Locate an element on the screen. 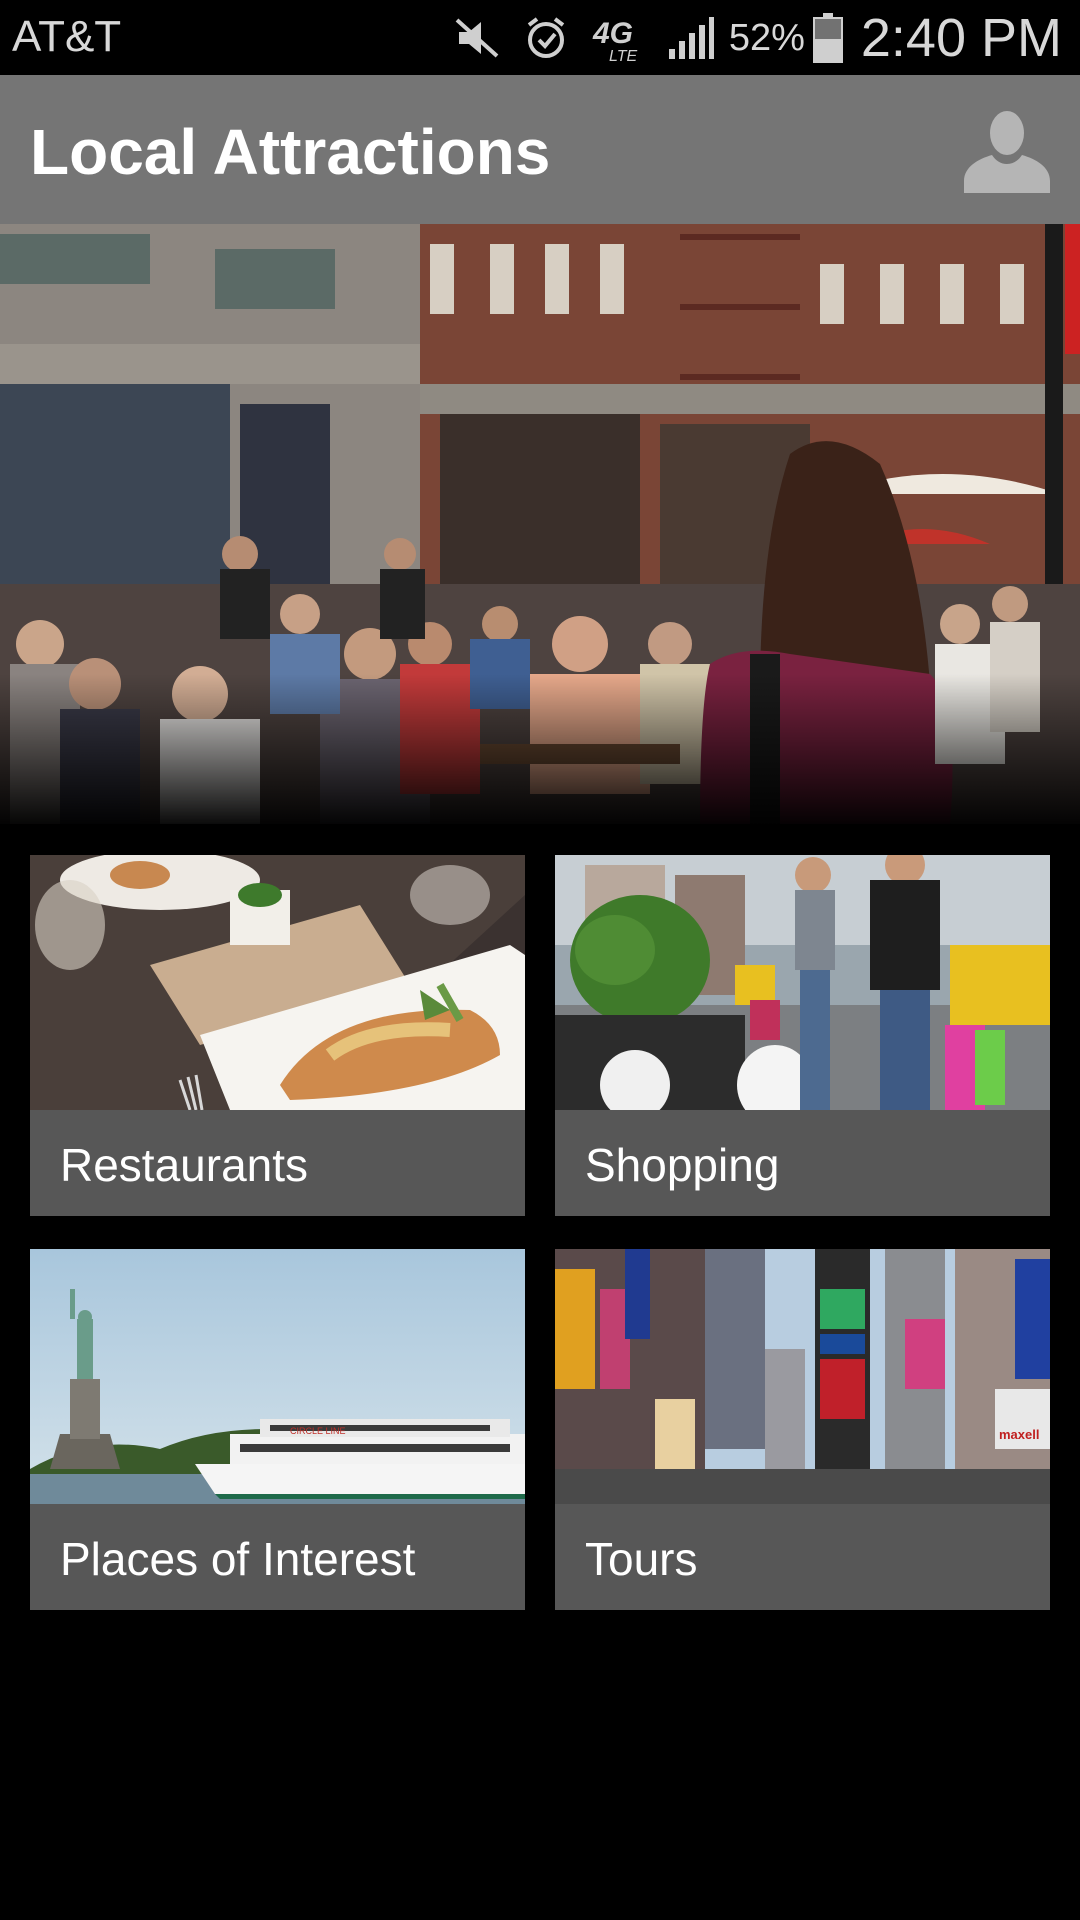 Image resolution: width=1080 pixels, height=1920 pixels. times-square-photo: maxell is located at coordinates (802, 1376).